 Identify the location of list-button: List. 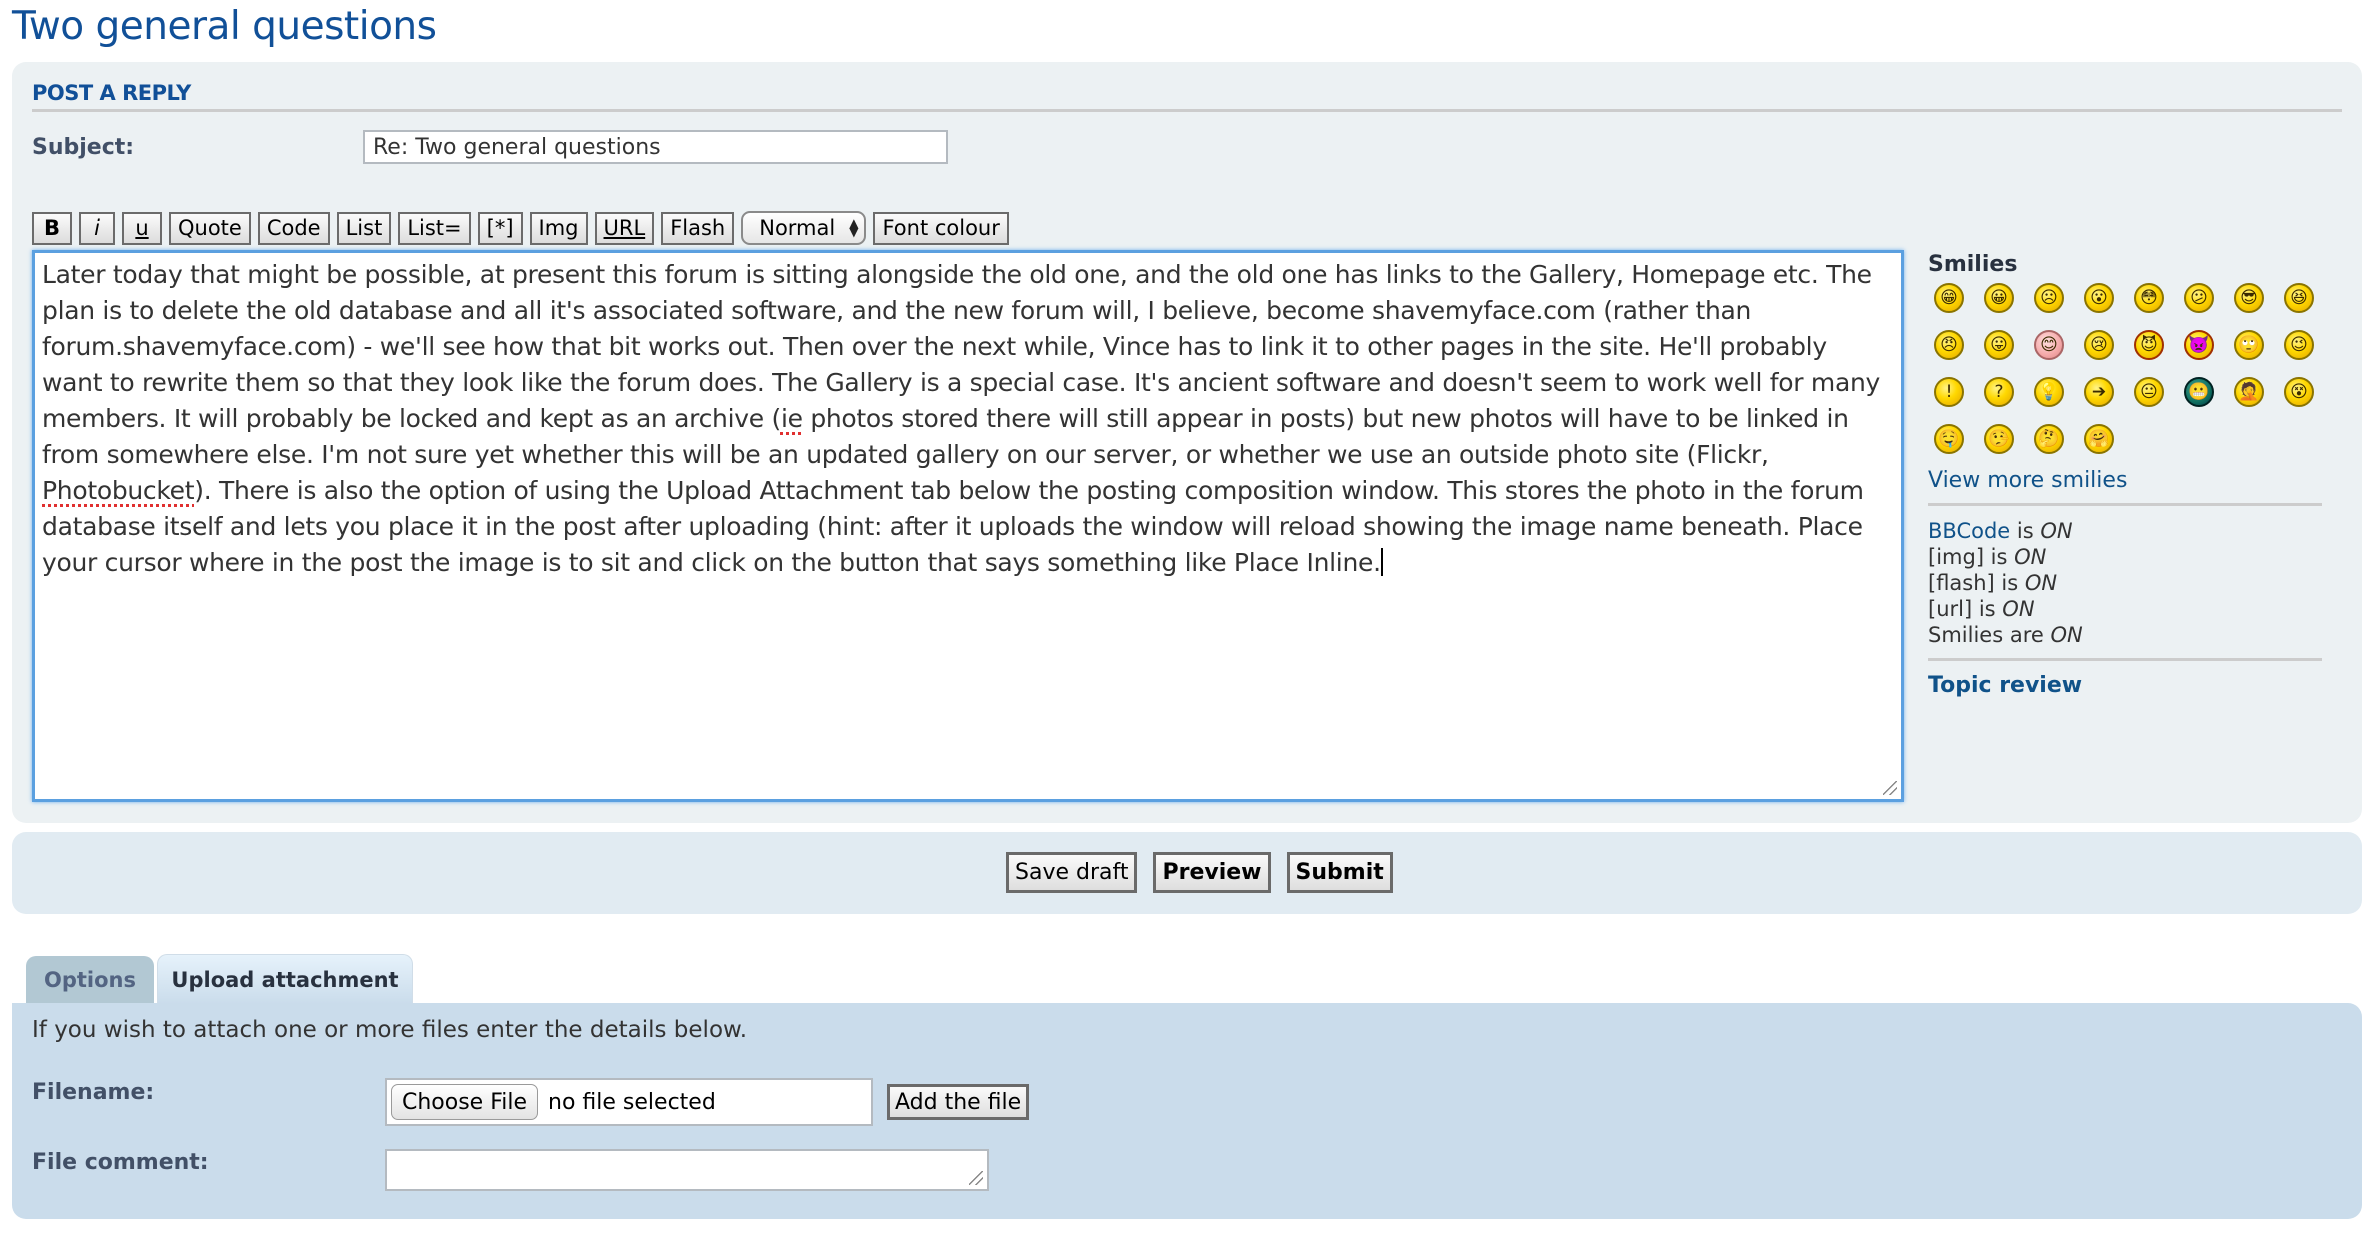
(364, 228).